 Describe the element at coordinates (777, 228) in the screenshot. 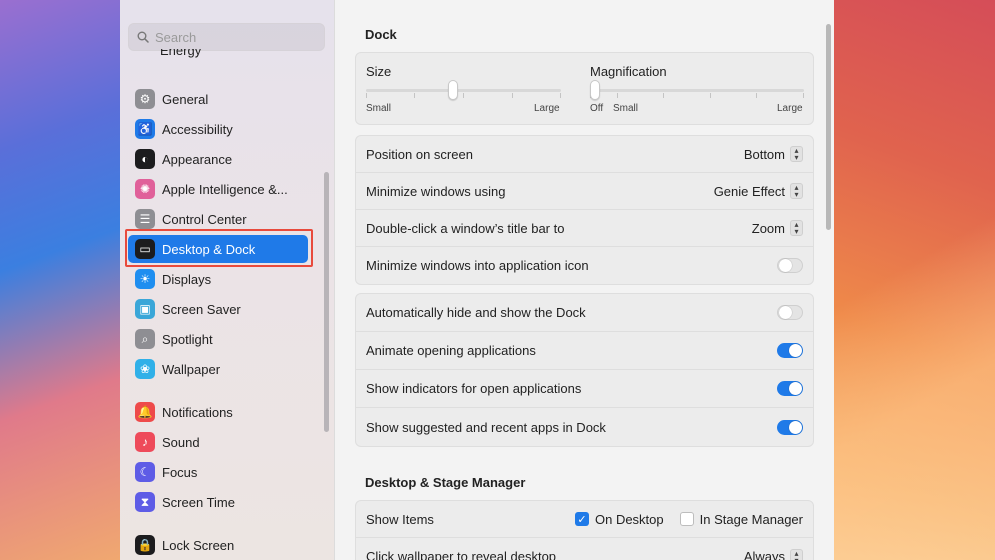

I see `double-click-title-bar-popup: Zoom ▴ ▾` at that location.